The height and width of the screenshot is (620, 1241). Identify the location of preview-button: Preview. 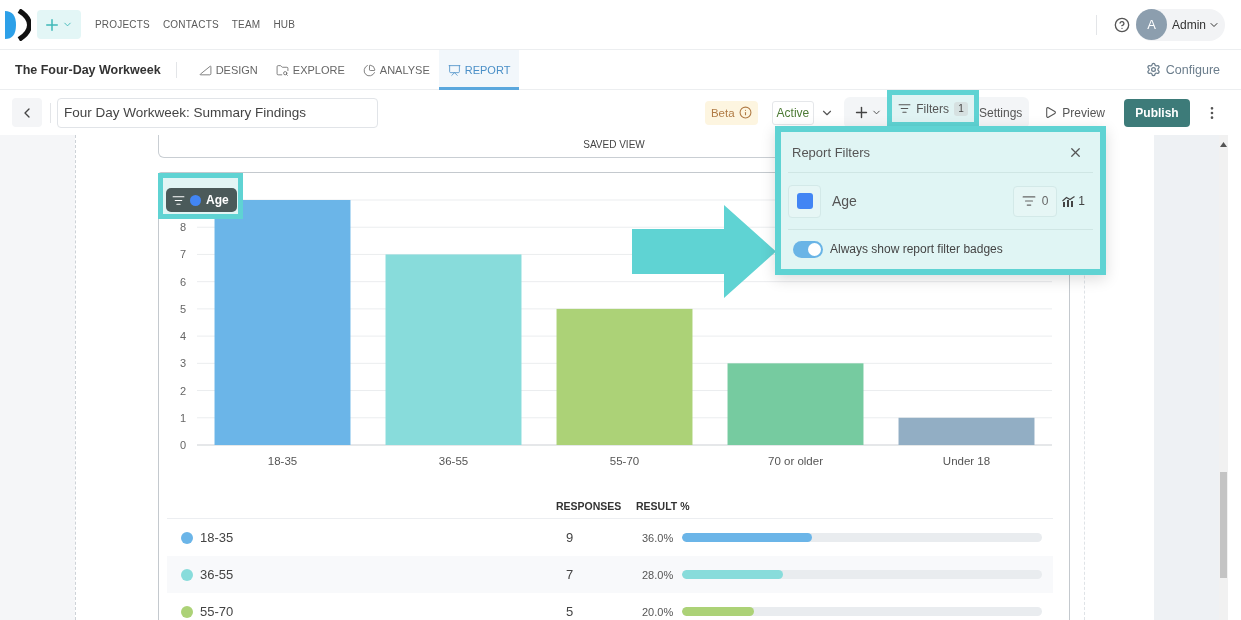
(1077, 112).